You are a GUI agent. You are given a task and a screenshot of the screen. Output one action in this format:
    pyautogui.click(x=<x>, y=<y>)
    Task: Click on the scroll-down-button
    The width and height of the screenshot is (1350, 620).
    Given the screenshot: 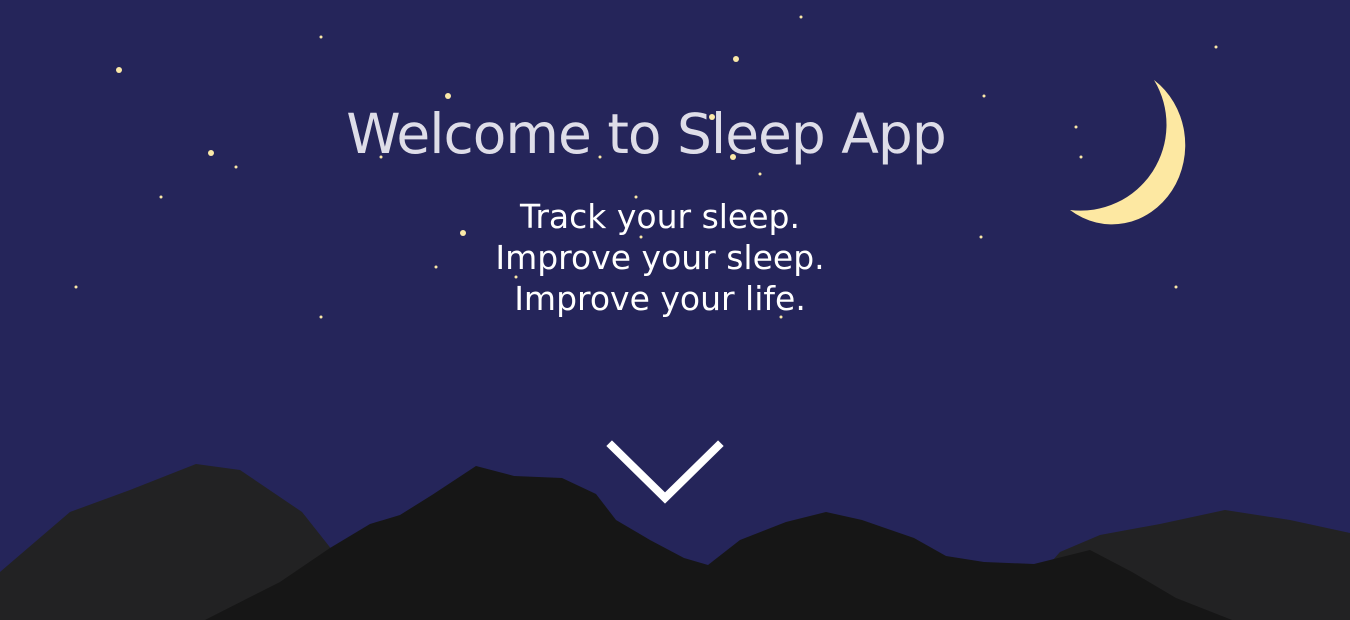 What is the action you would take?
    pyautogui.click(x=665, y=472)
    